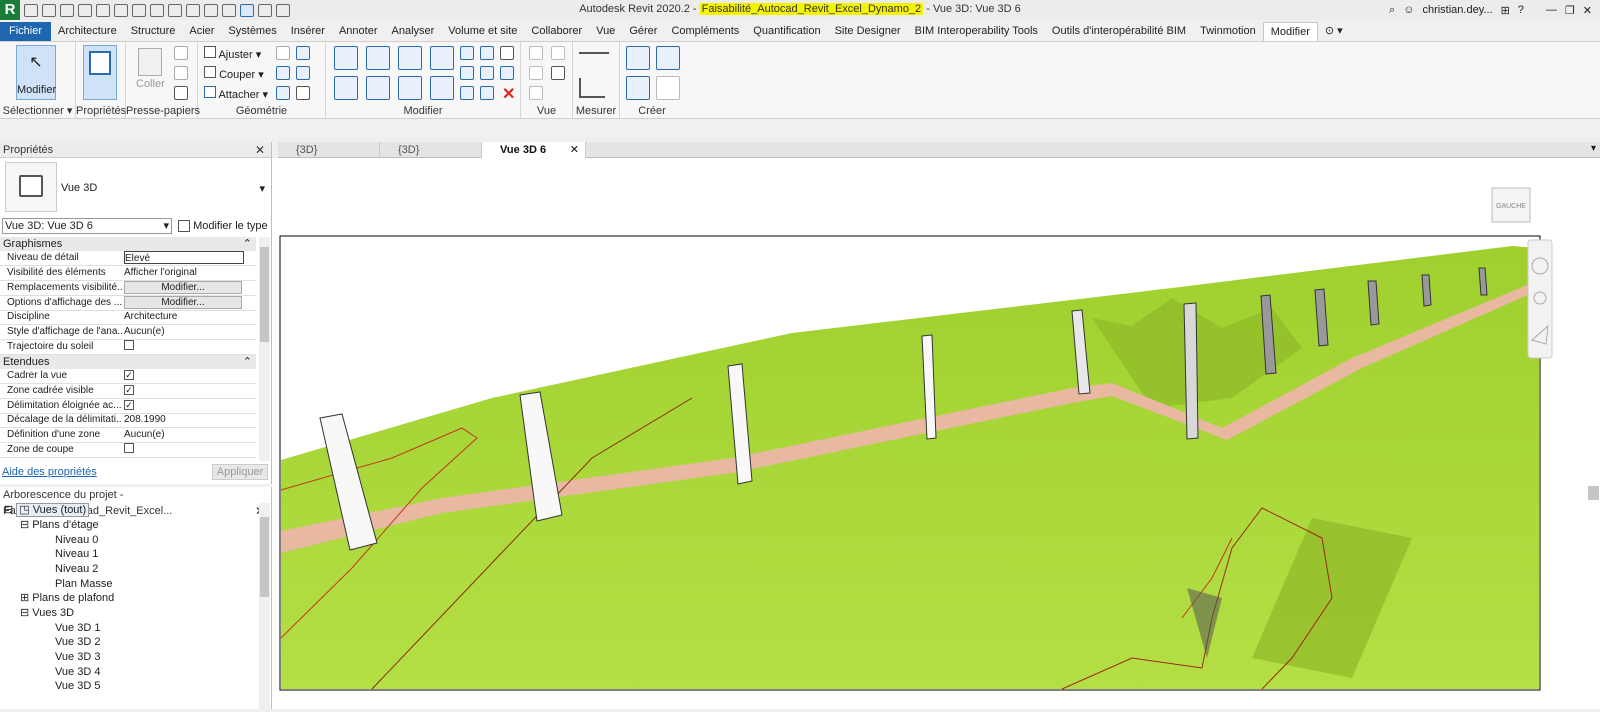 Image resolution: width=1600 pixels, height=712 pixels. Describe the element at coordinates (487, 73) in the screenshot. I see `scale-icon` at that location.